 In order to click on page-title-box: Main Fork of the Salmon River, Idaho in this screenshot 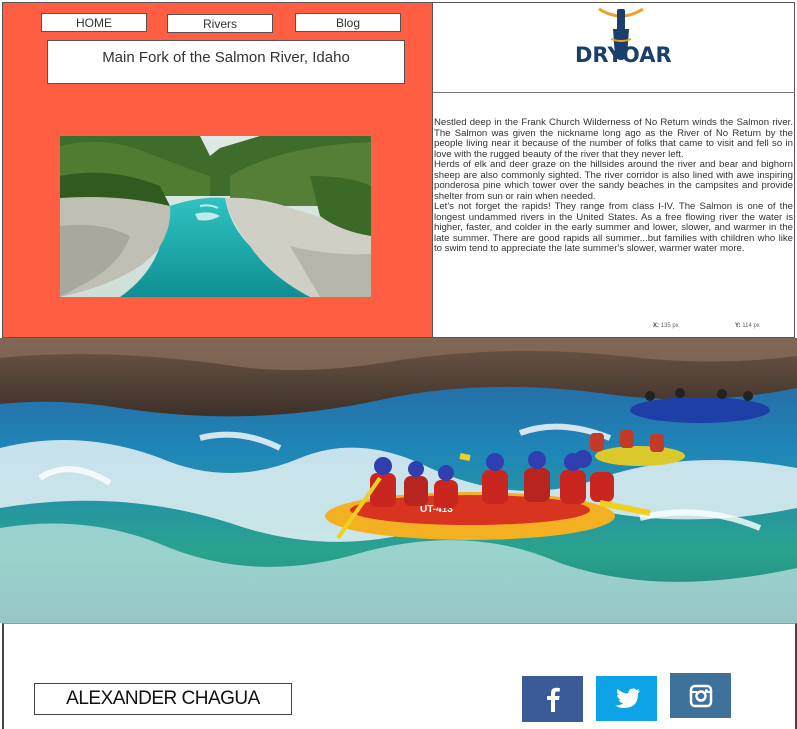, I will do `click(226, 62)`.